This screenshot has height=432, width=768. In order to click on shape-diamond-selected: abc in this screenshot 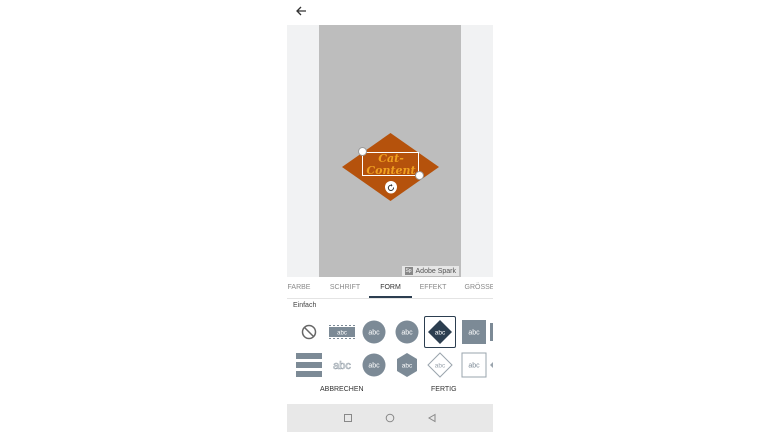, I will do `click(440, 332)`.